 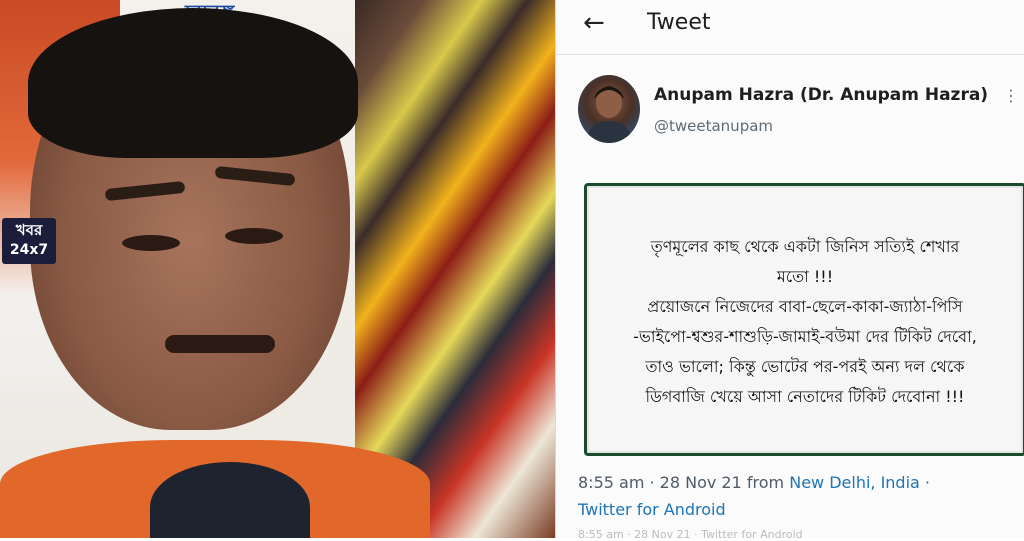 What do you see at coordinates (29, 250) in the screenshot?
I see `logo-line2: 24x7` at bounding box center [29, 250].